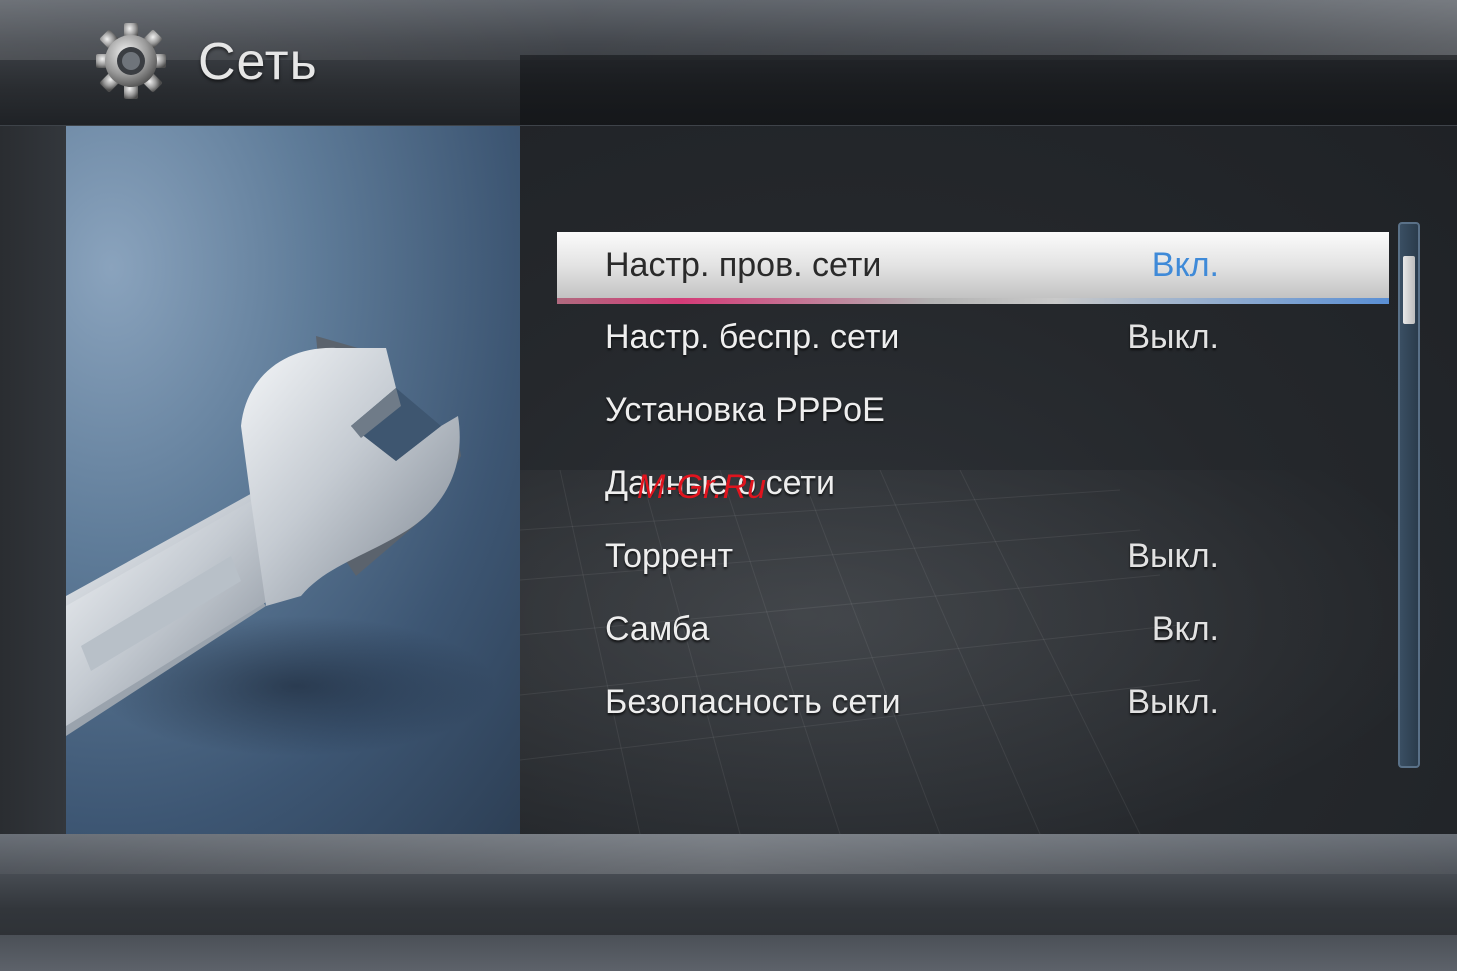  I want to click on menu-item-network-security: Безопасность сети Выкл., so click(973, 705).